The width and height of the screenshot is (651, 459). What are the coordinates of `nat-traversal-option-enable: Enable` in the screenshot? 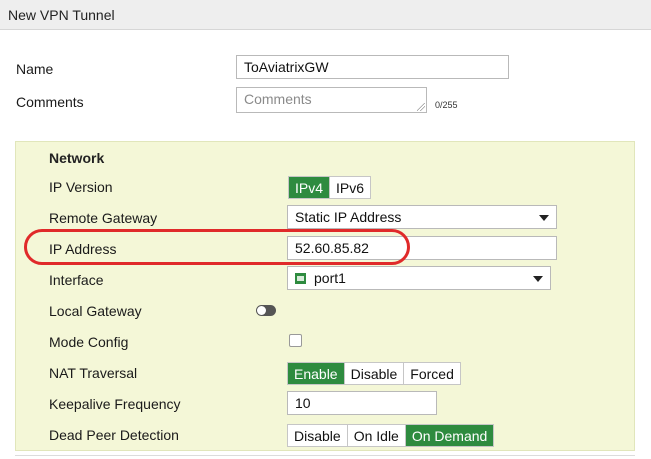 It's located at (316, 373).